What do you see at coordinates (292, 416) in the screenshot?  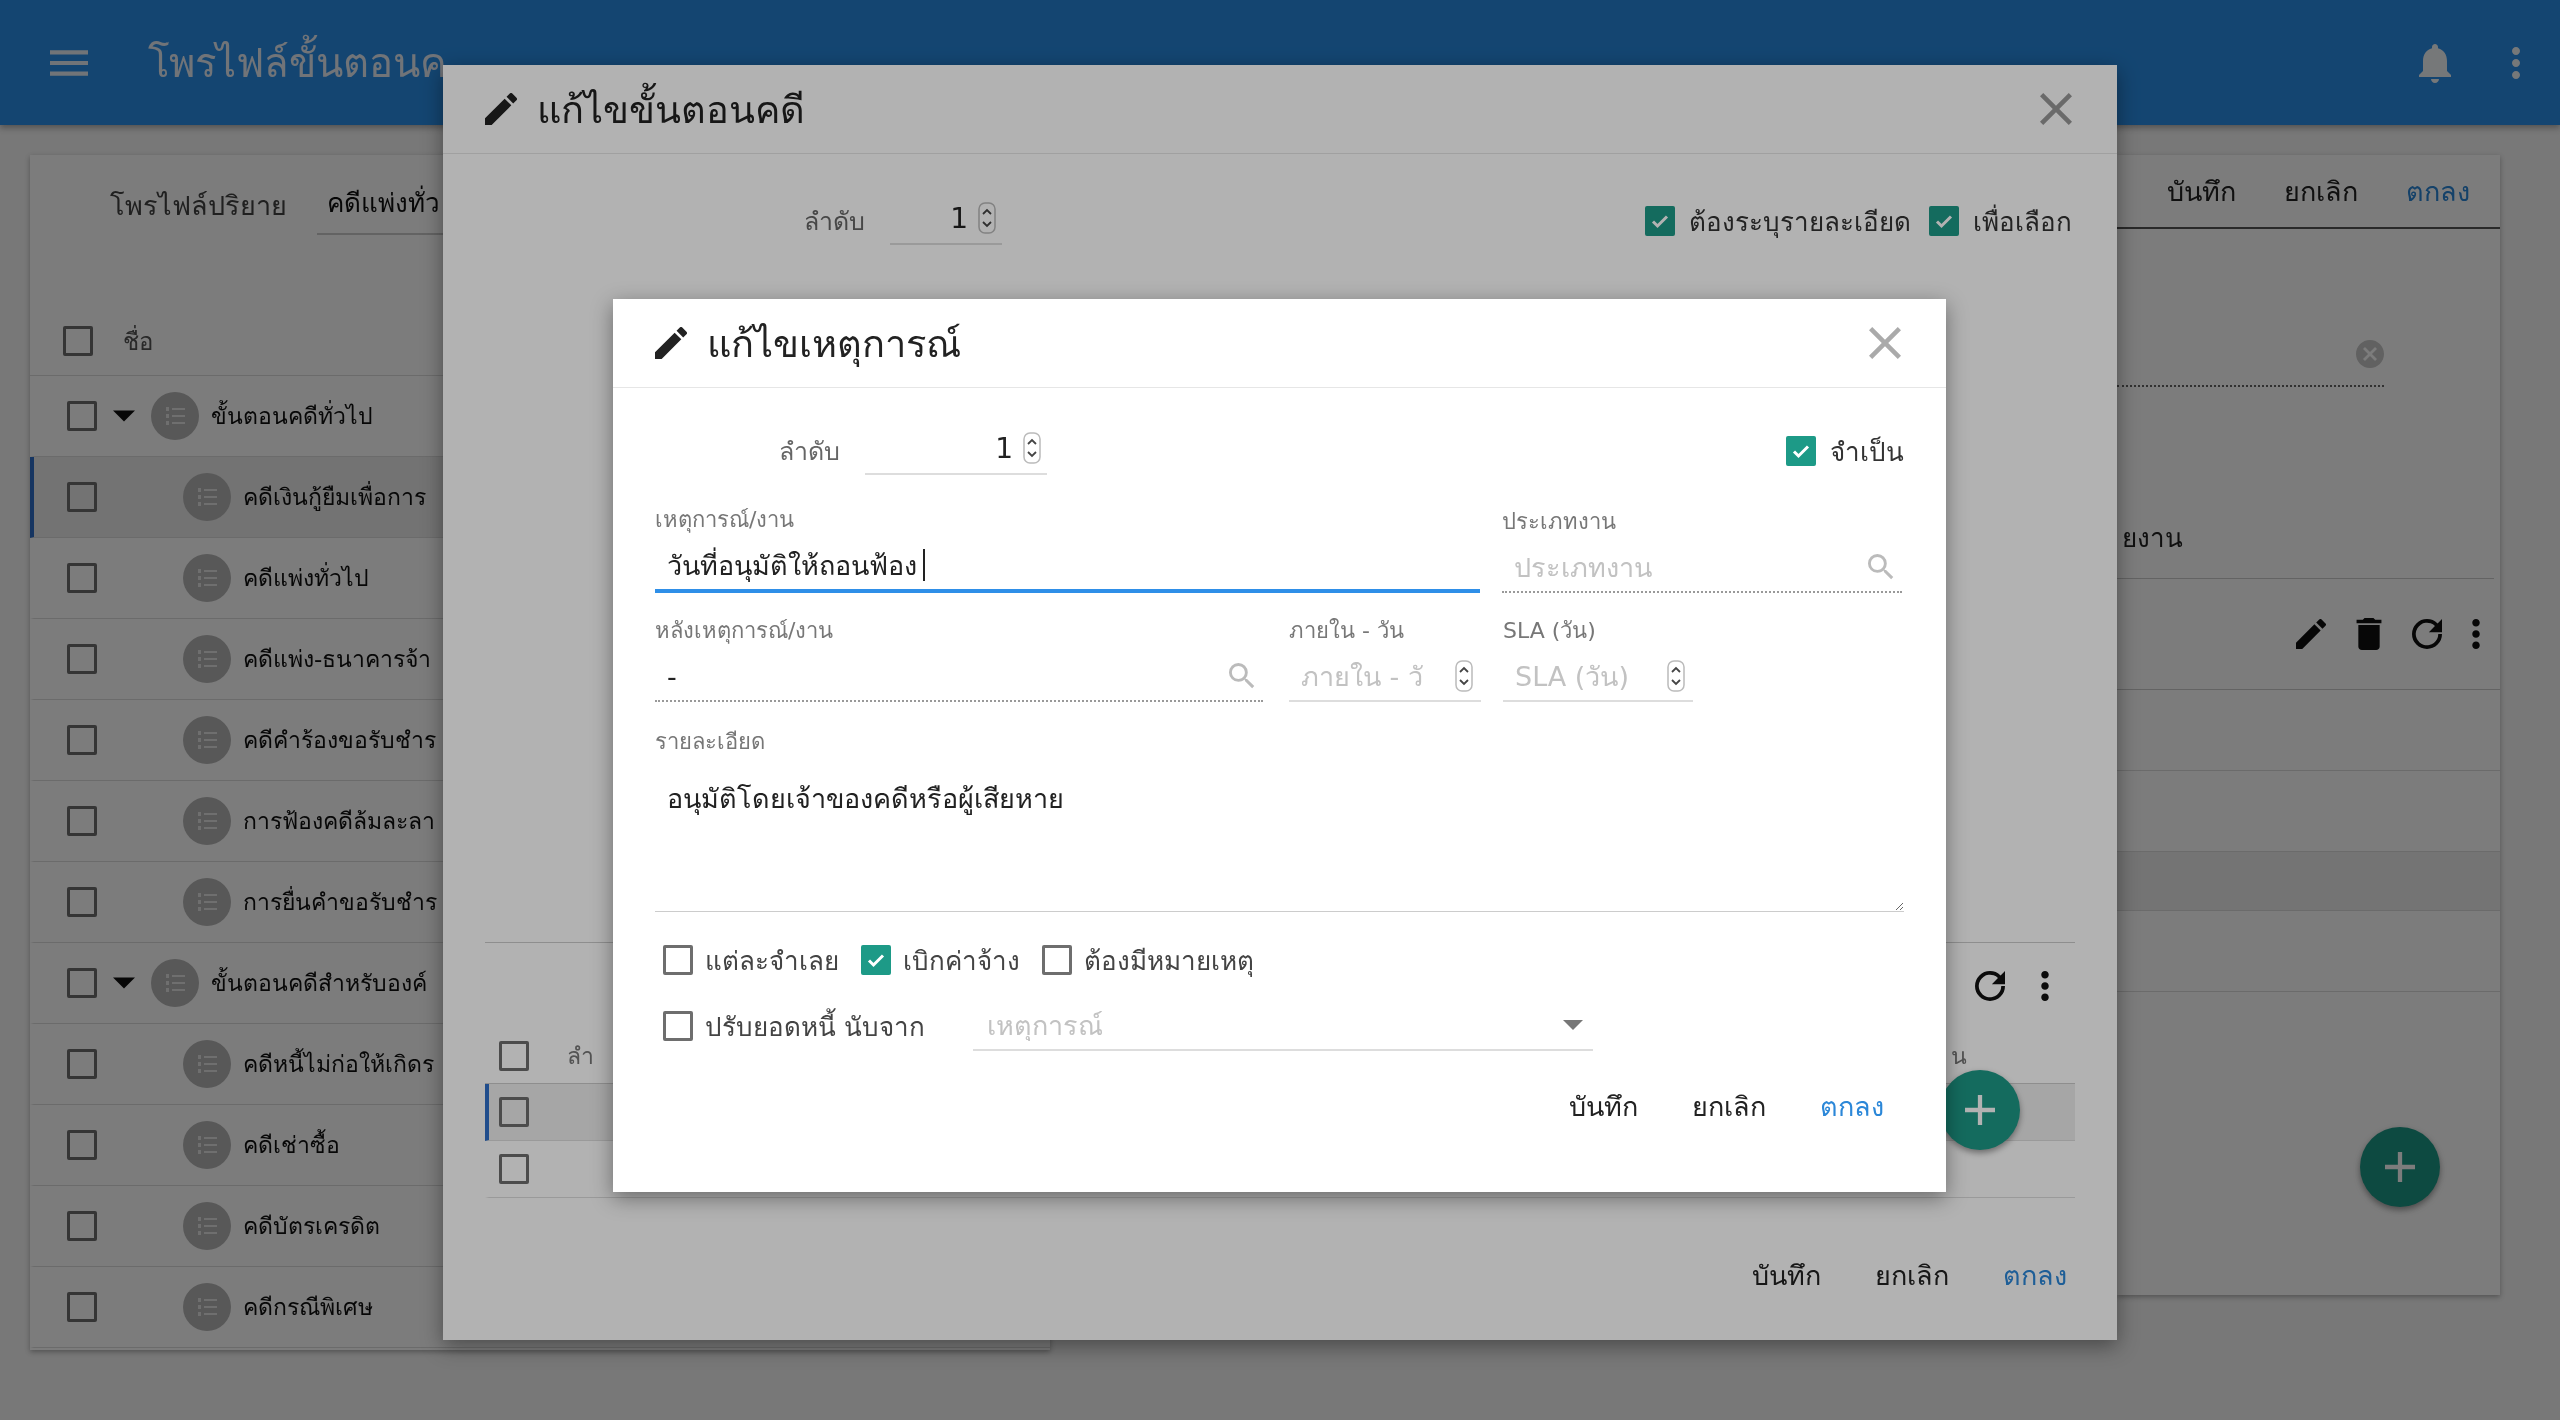 I see `tree-item-label: ขั้นตอนคดีทั่วไป` at bounding box center [292, 416].